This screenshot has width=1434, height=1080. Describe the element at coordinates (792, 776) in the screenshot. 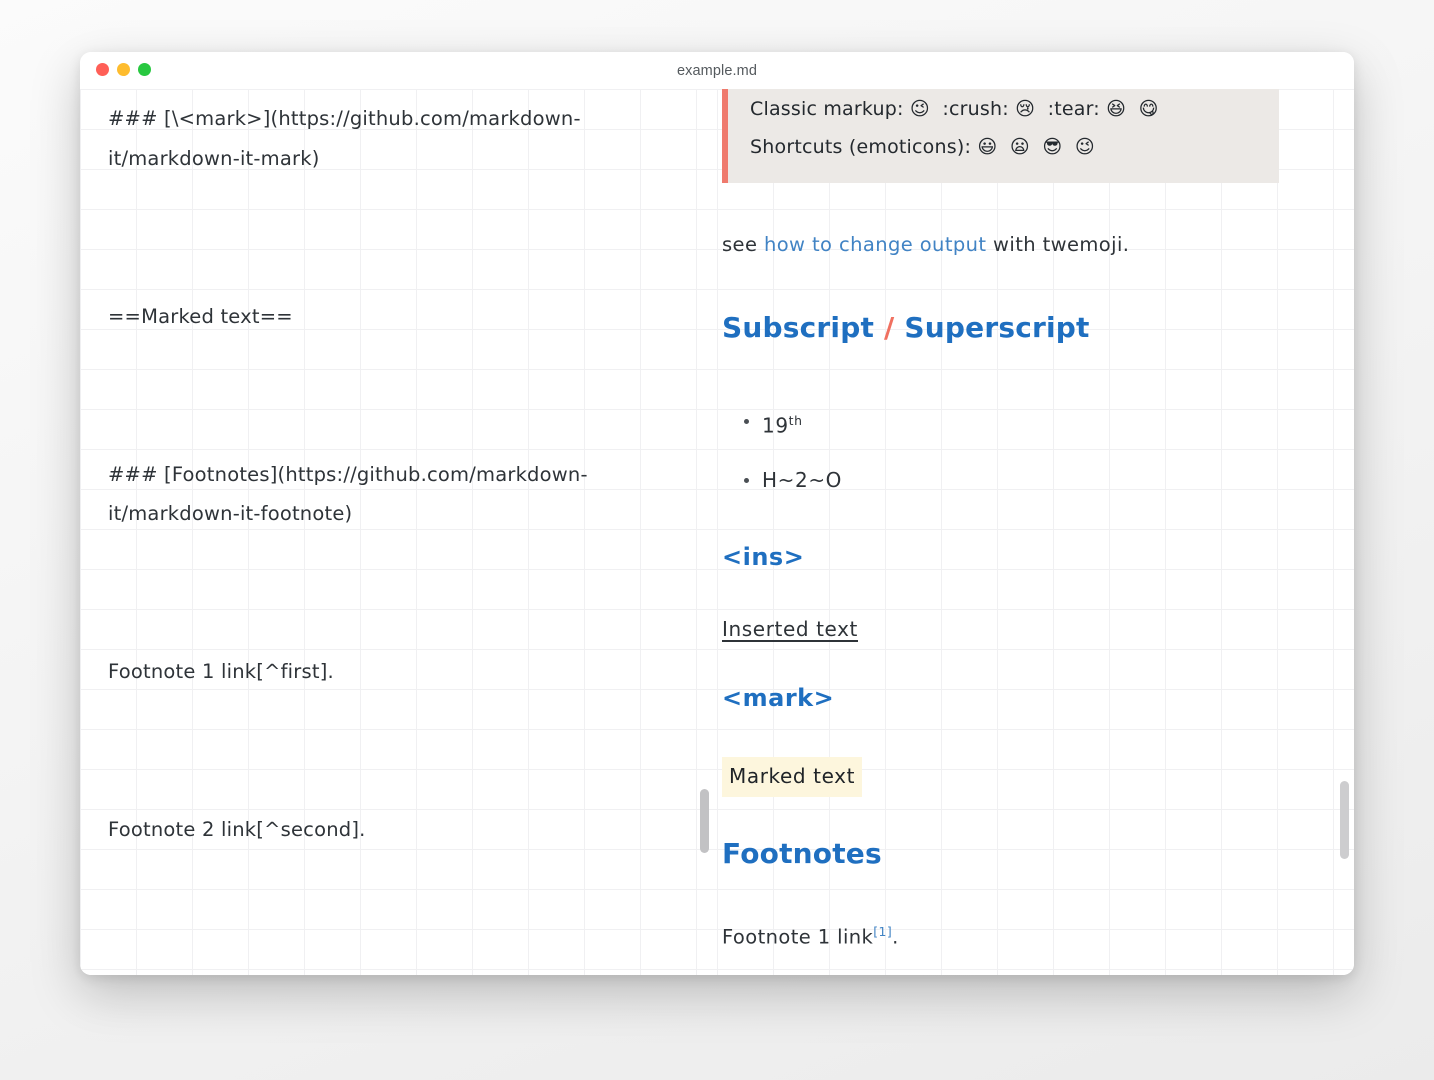

I see `marked-text: Marked text` at that location.